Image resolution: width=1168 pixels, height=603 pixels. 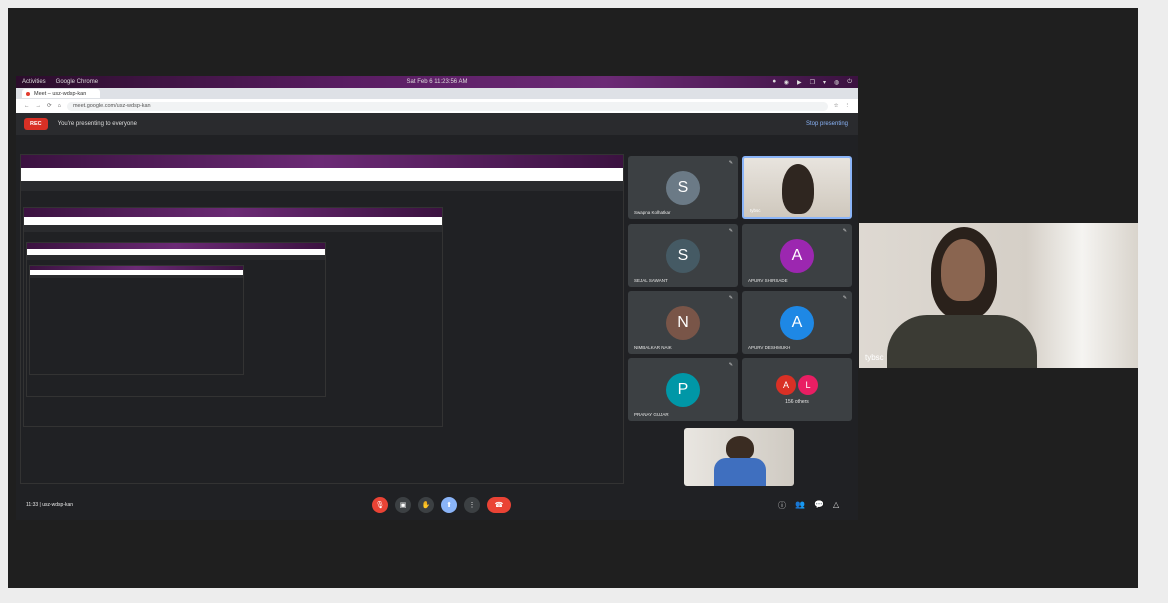 I want to click on leave-call-button: ☎, so click(x=499, y=505).